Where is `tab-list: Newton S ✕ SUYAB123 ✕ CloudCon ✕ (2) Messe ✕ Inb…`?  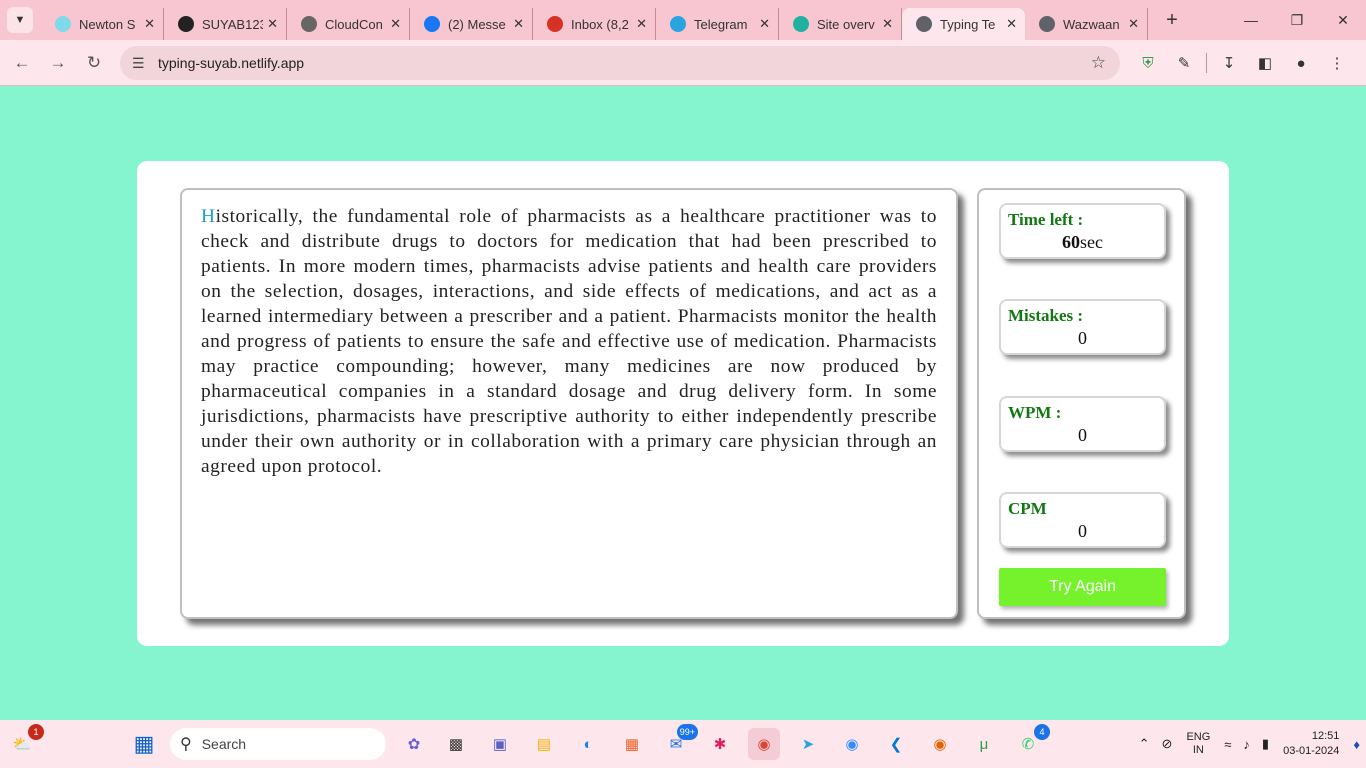 tab-list: Newton S ✕ SUYAB123 ✕ CloudCon ✕ (2) Messe ✕ Inb… is located at coordinates (594, 20).